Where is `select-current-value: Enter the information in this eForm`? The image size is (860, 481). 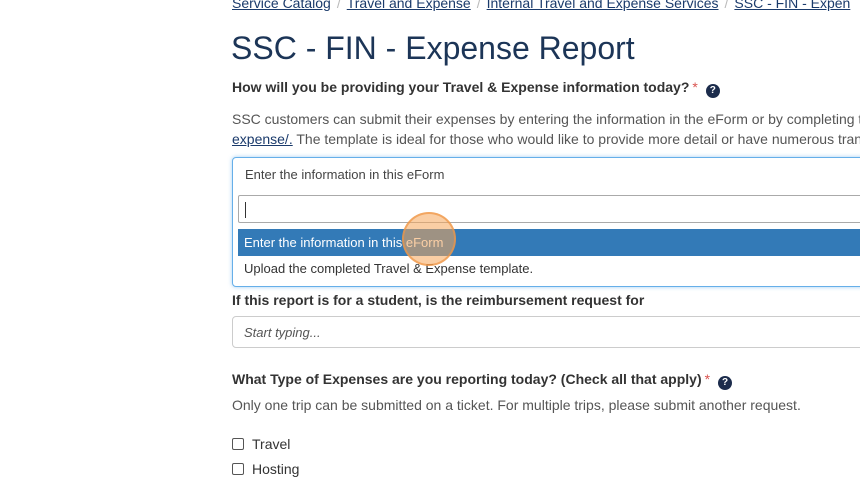 select-current-value: Enter the information in this eForm is located at coordinates (344, 174).